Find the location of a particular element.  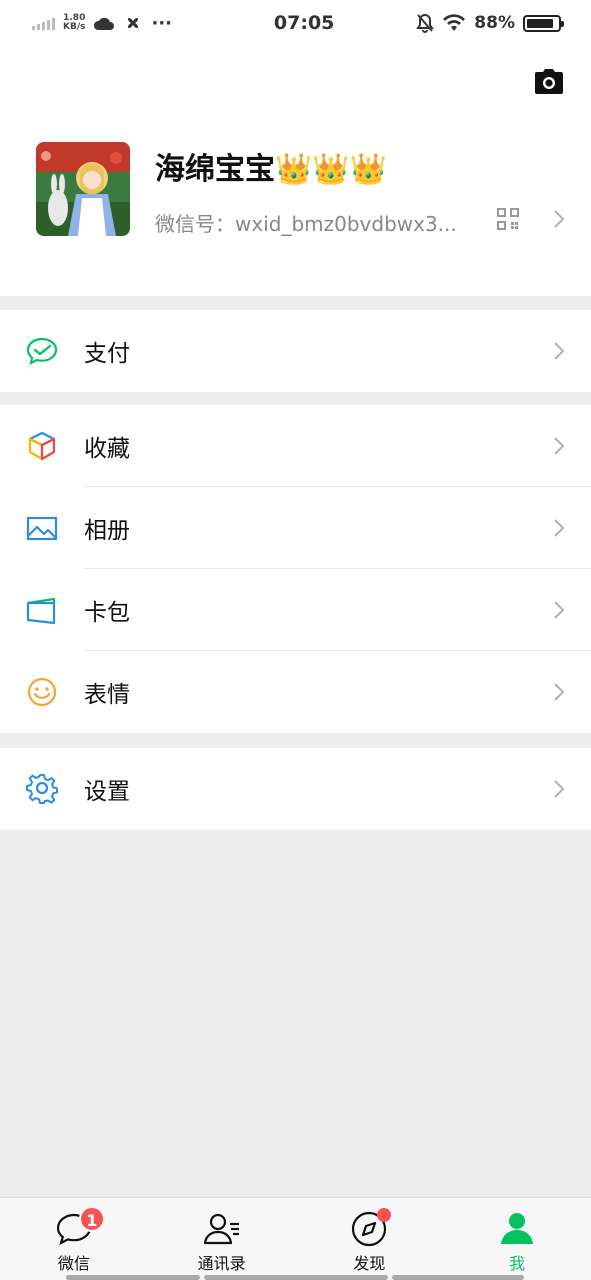

cube-icon is located at coordinates (42, 446).